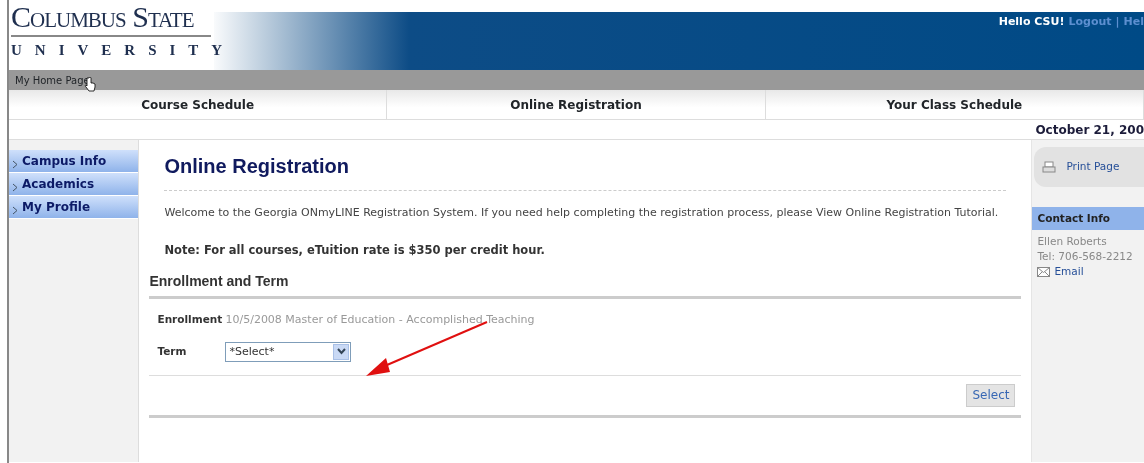  What do you see at coordinates (1088, 272) in the screenshot?
I see `email-link: Email` at bounding box center [1088, 272].